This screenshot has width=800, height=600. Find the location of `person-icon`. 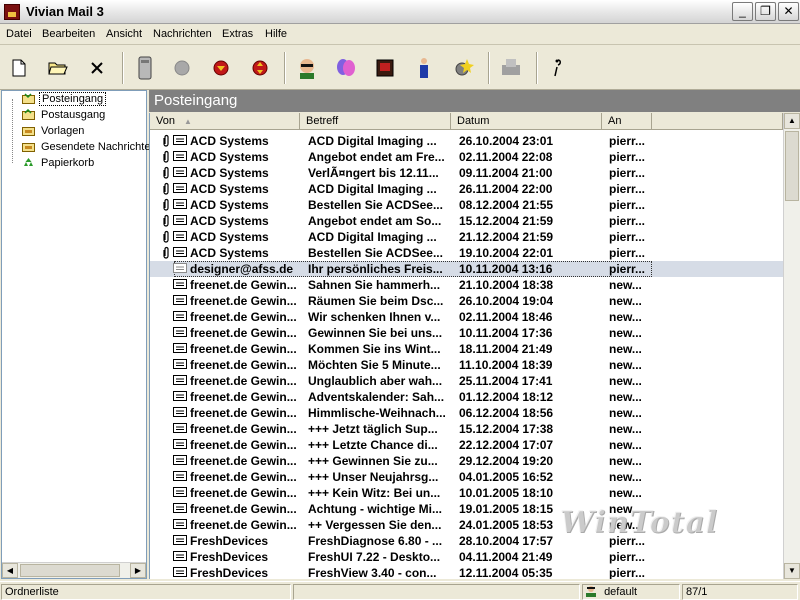

person-icon is located at coordinates (424, 68).